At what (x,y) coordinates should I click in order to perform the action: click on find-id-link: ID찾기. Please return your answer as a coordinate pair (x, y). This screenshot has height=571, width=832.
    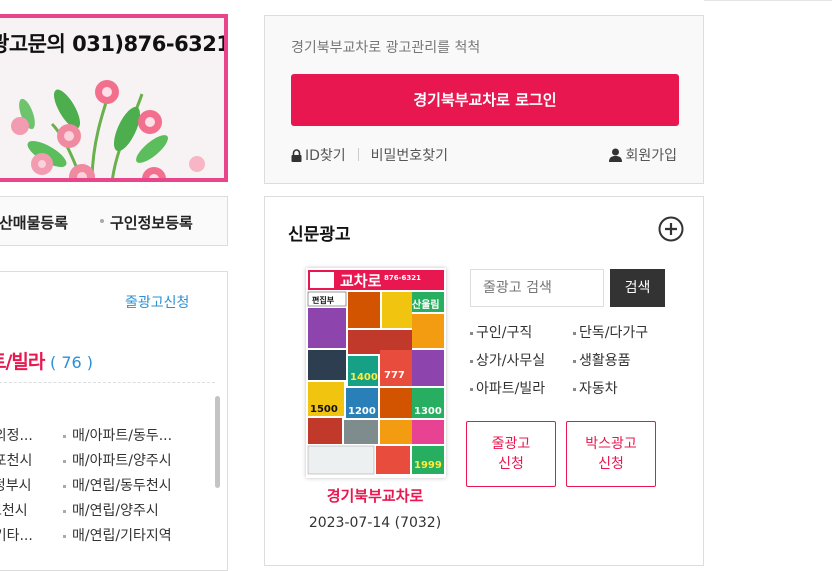
    Looking at the image, I should click on (325, 156).